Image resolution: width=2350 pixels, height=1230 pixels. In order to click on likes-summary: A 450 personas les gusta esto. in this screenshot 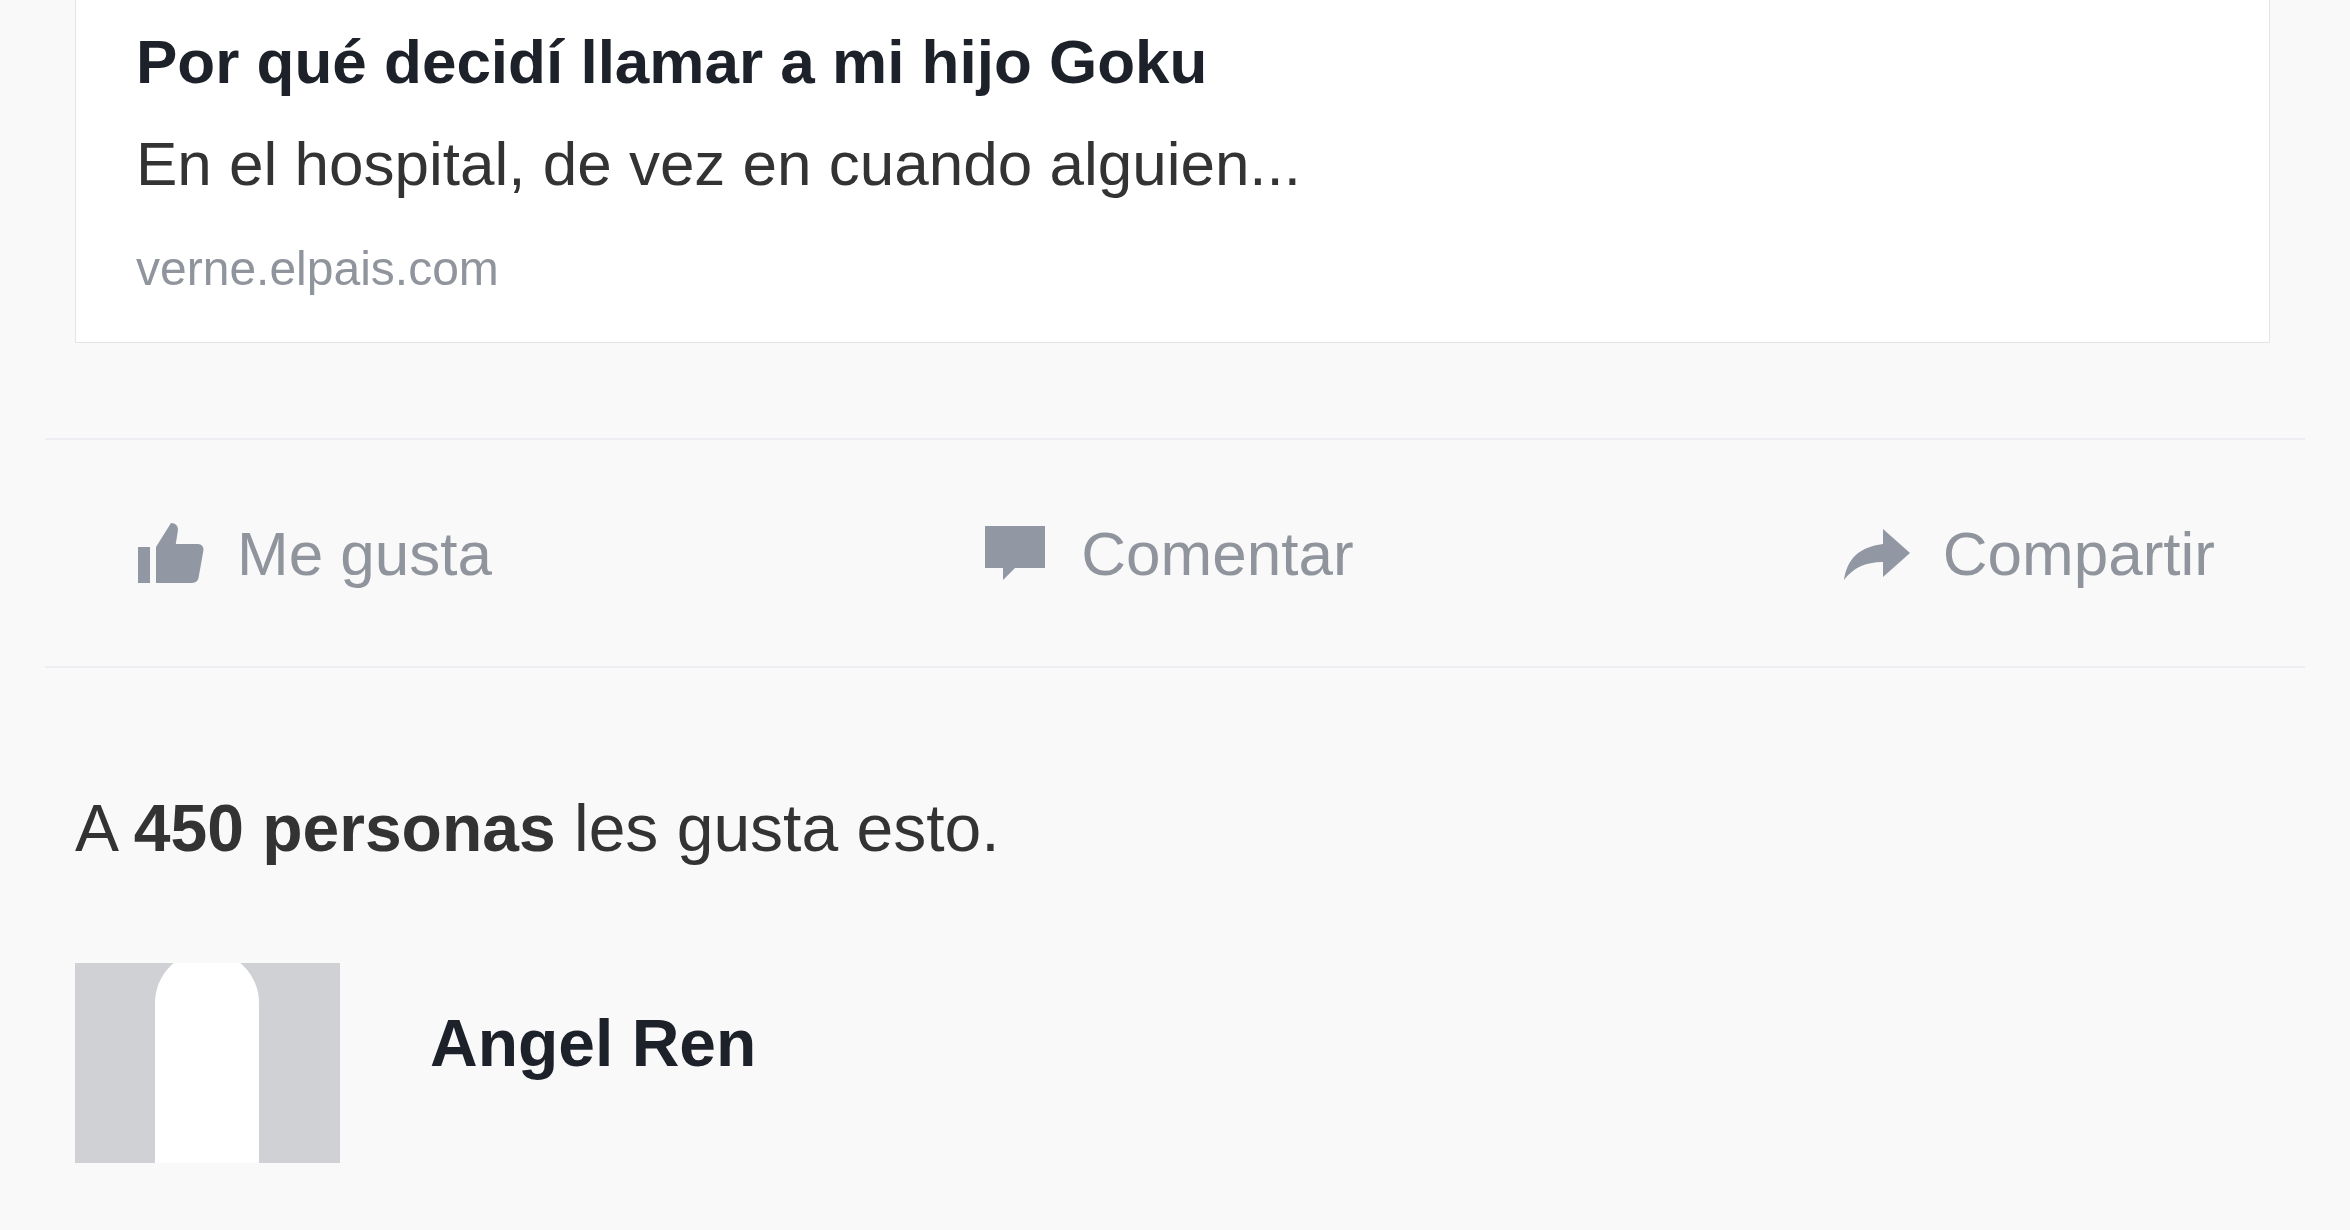, I will do `click(538, 828)`.